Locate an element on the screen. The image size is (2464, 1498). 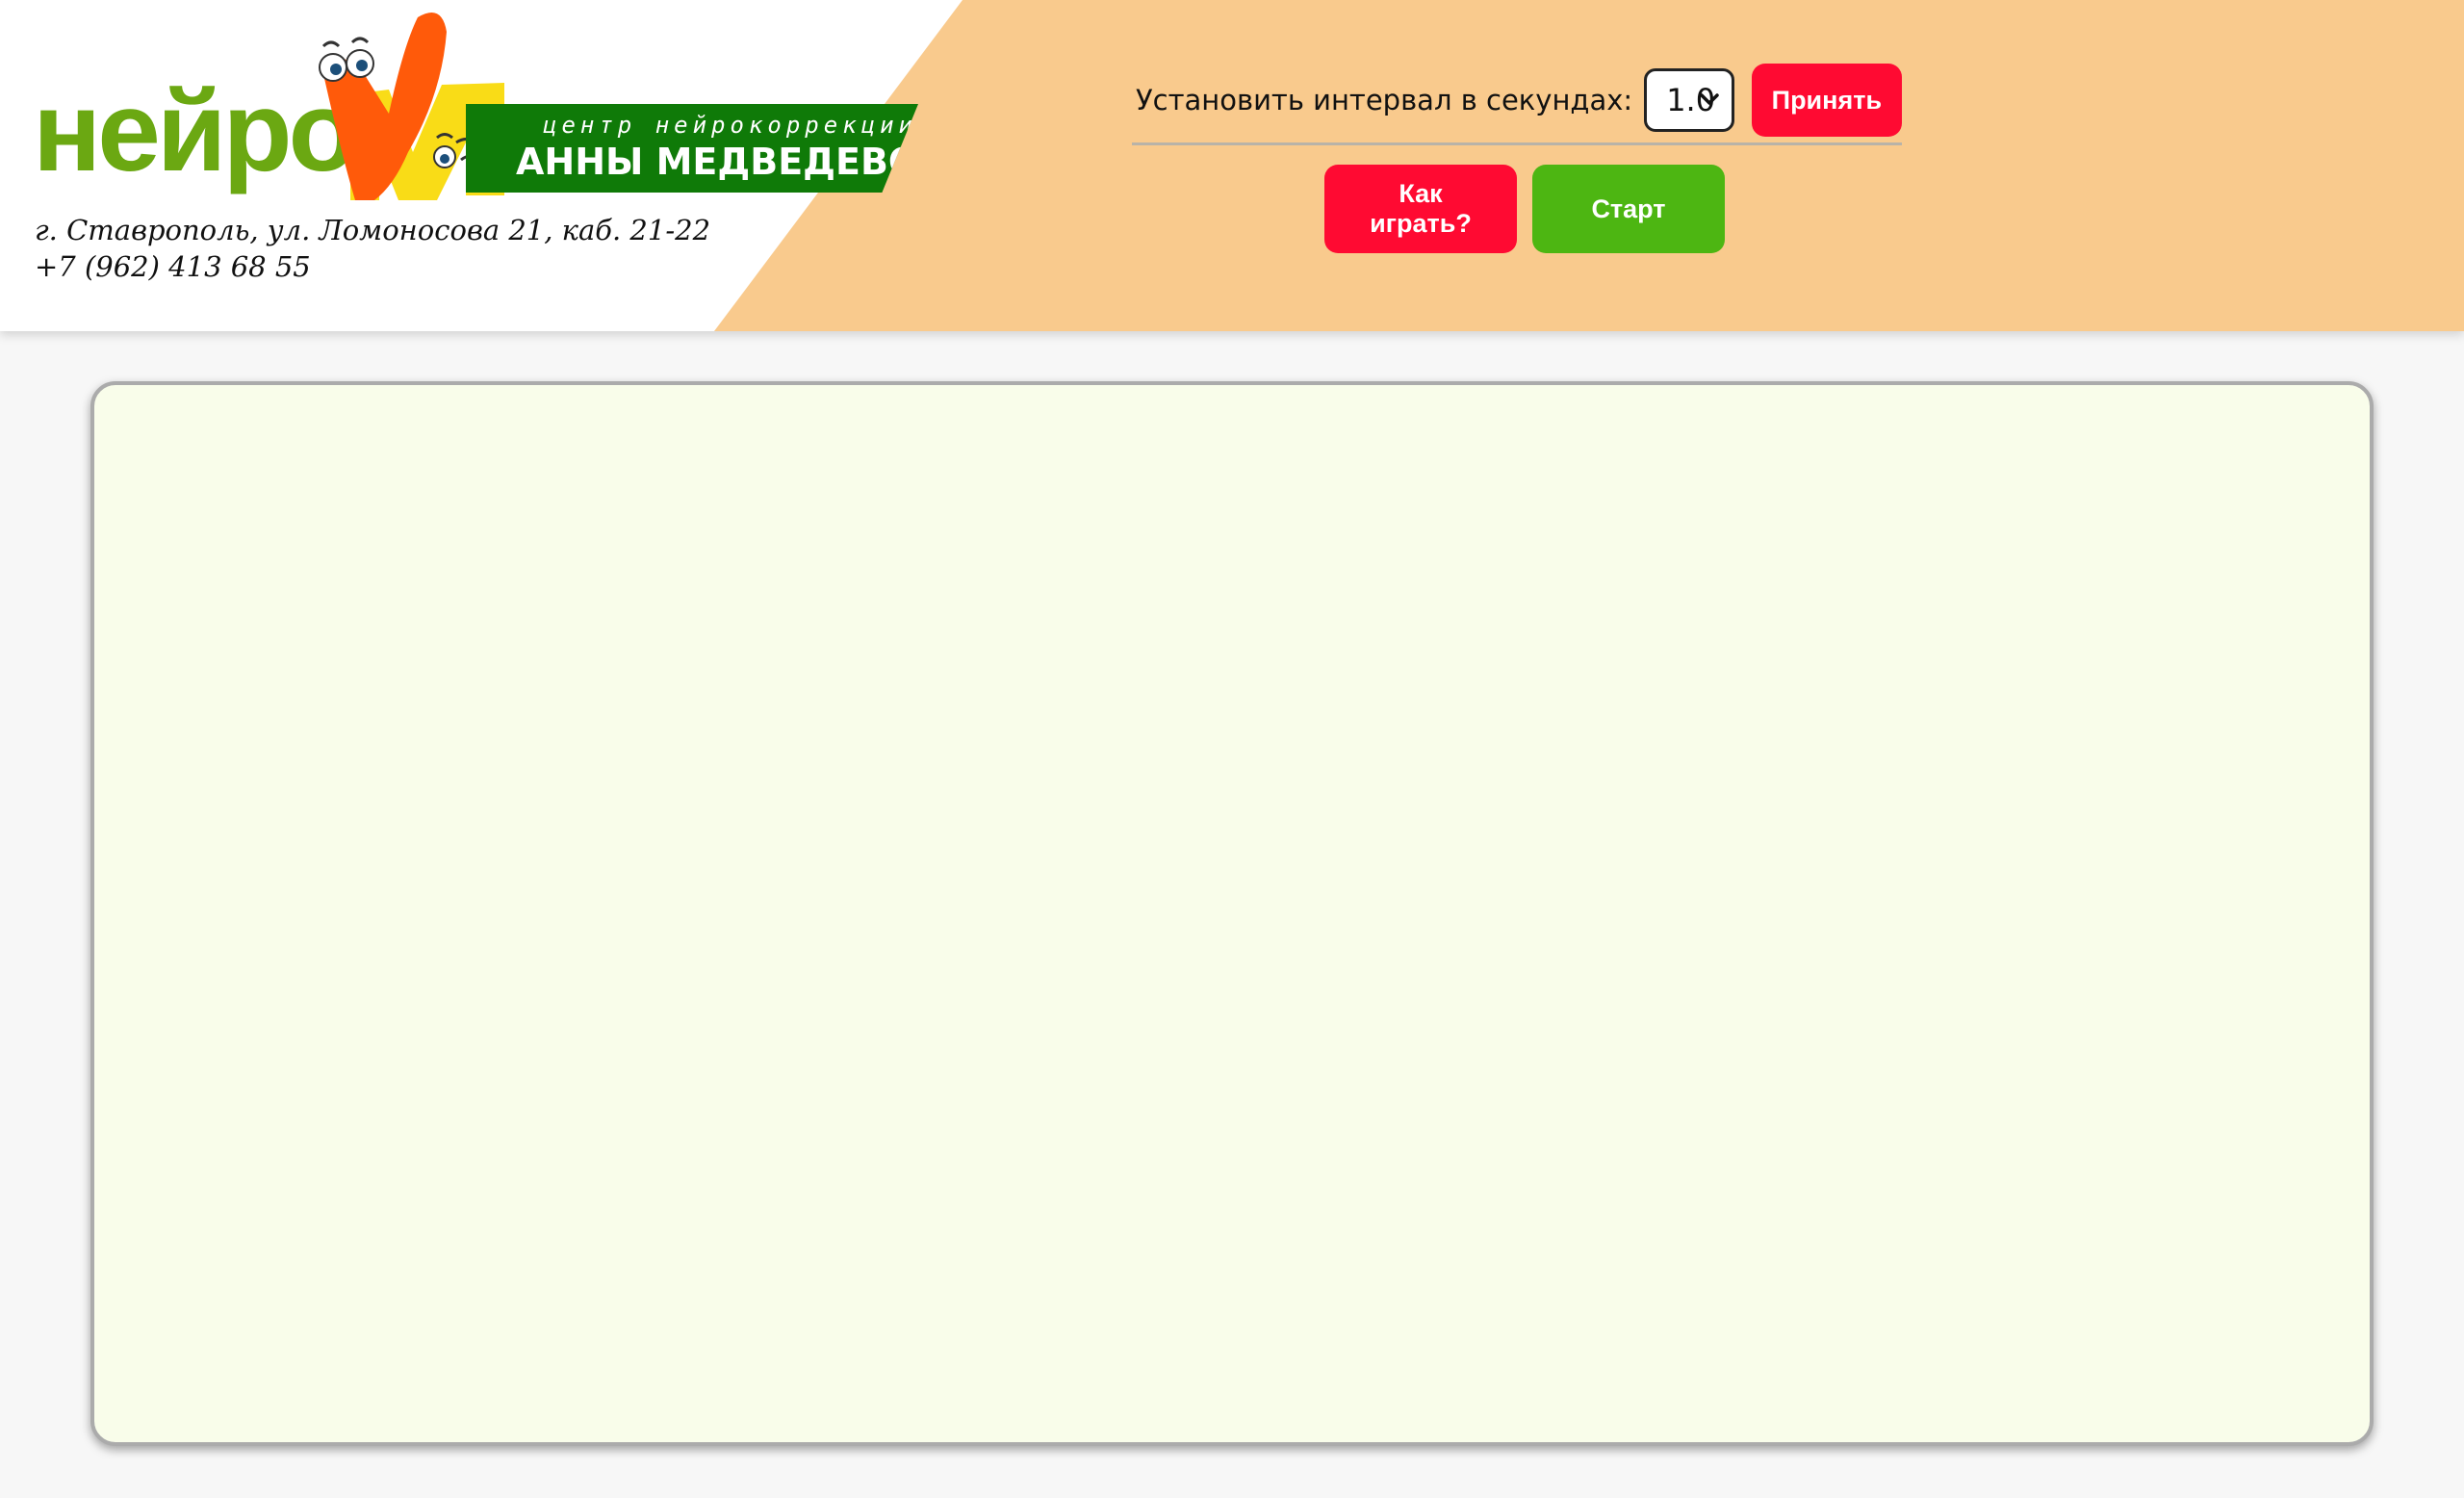
interval-select: 1.0 is located at coordinates (1689, 100).